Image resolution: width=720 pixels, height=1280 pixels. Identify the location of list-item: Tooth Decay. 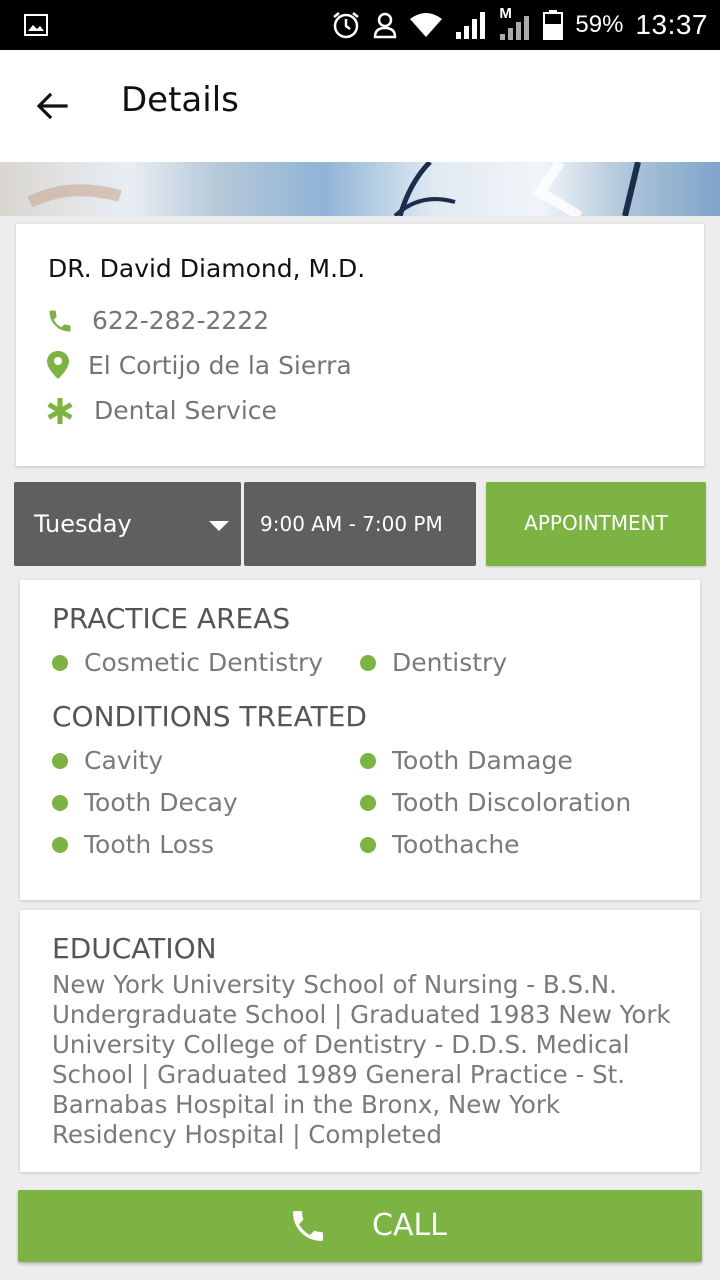
(145, 802).